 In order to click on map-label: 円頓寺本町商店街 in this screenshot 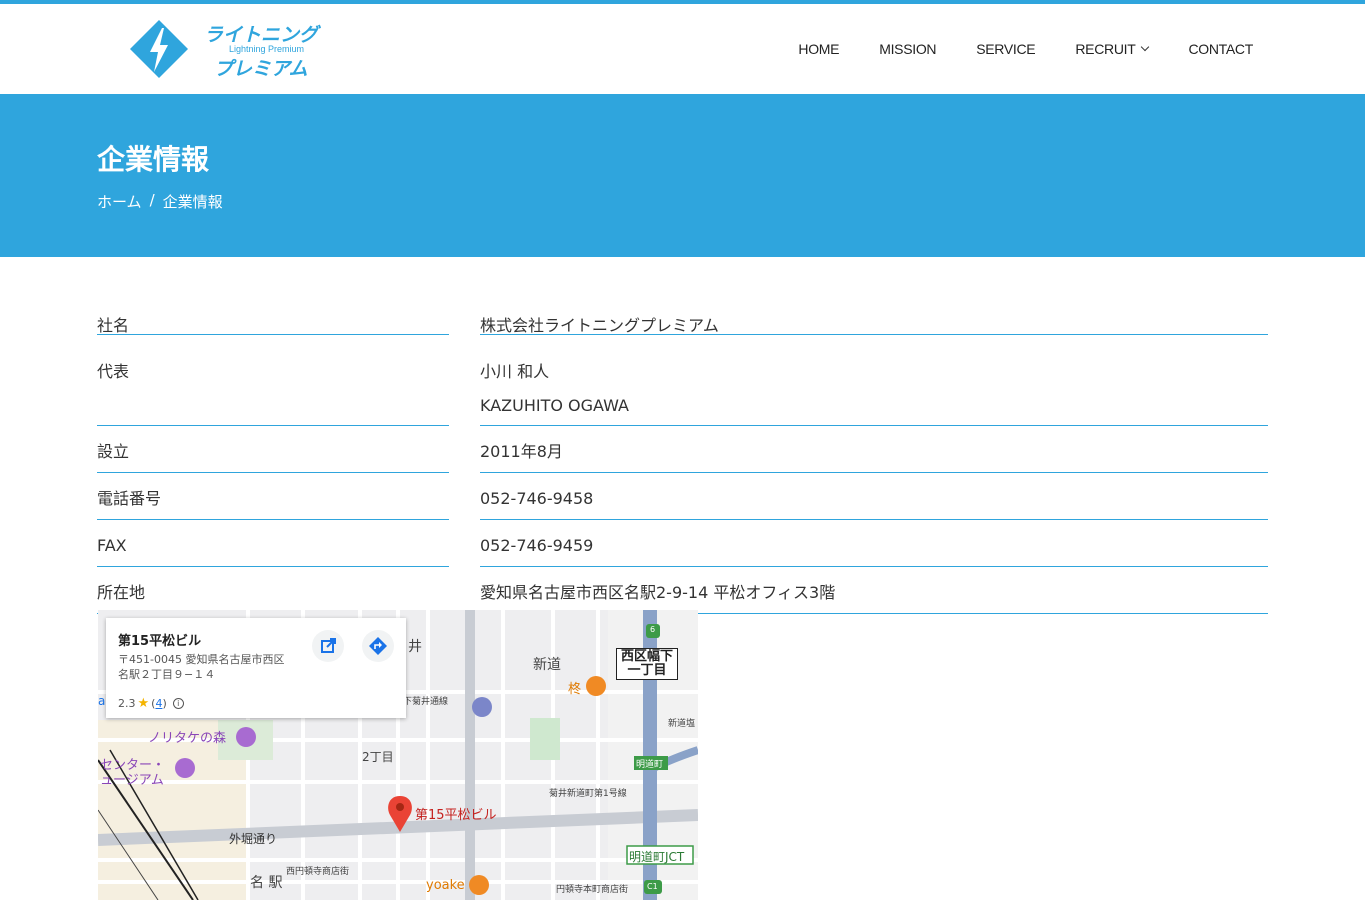, I will do `click(592, 890)`.